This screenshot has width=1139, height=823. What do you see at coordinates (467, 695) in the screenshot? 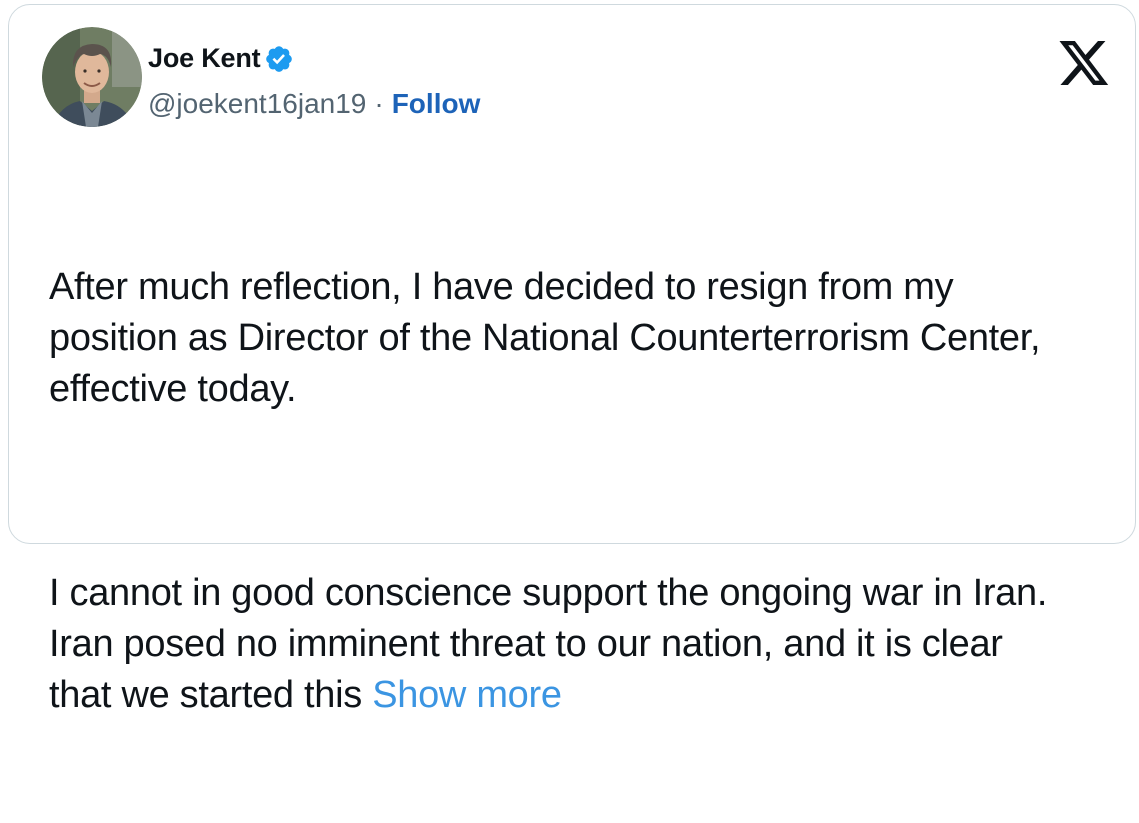
I see `show-more-link: Show more` at bounding box center [467, 695].